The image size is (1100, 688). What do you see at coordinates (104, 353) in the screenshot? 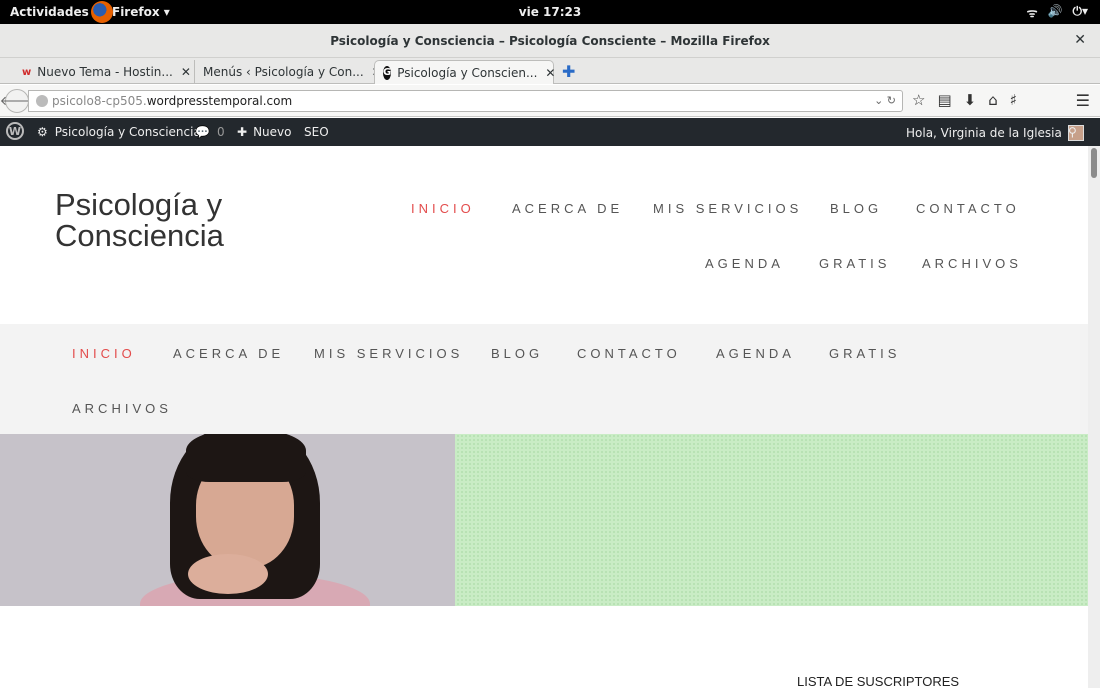
I see `nav2-inicio: INICIO` at bounding box center [104, 353].